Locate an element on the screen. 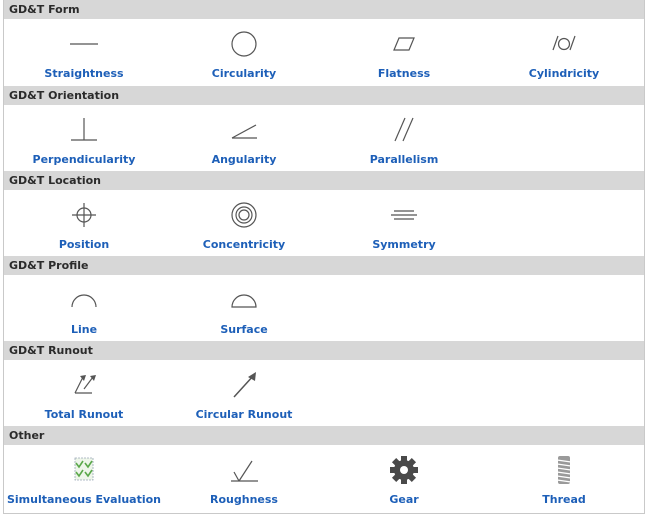 Image resolution: width=646 pixels, height=516 pixels. straightness-tile: Straightness is located at coordinates (84, 52).